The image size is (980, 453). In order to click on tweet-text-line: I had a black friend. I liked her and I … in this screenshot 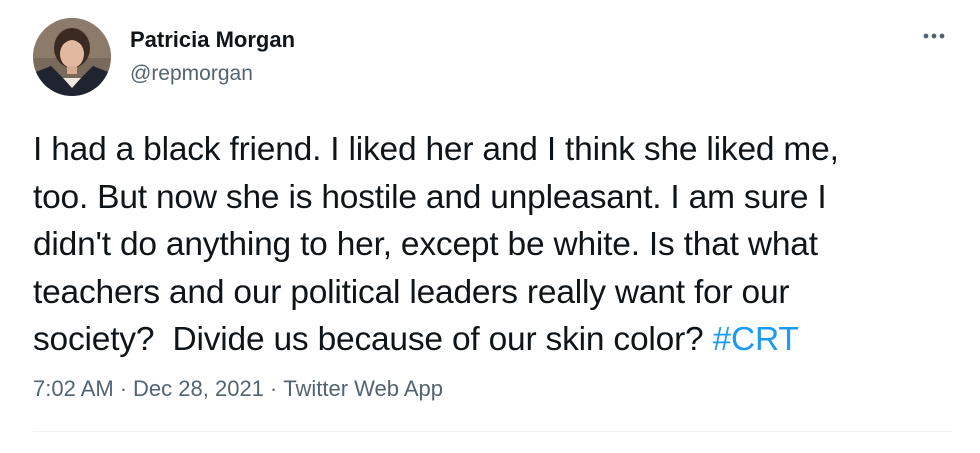, I will do `click(436, 149)`.